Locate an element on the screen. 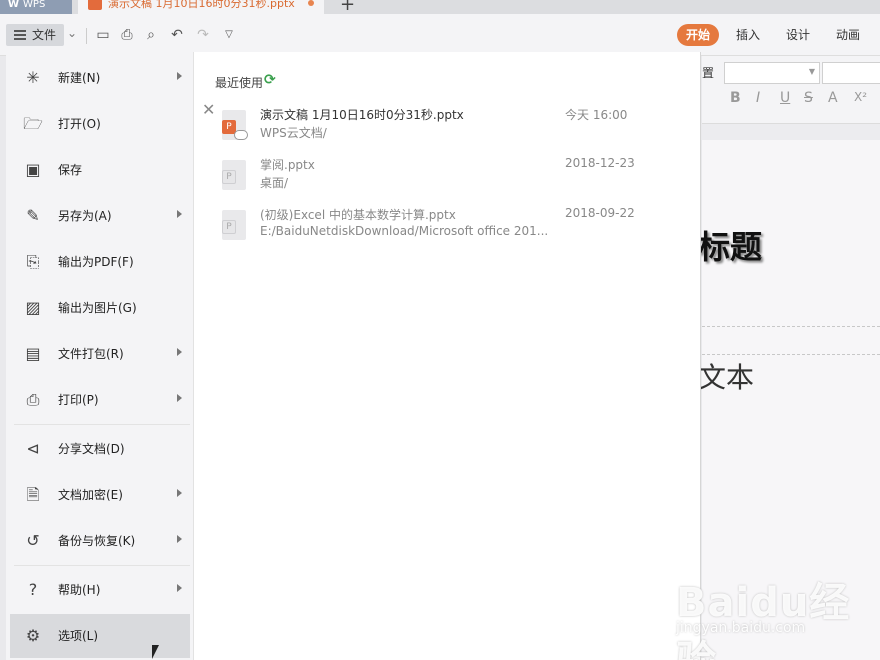 Image resolution: width=880 pixels, height=660 pixels. toolbar-separator is located at coordinates (86, 36).